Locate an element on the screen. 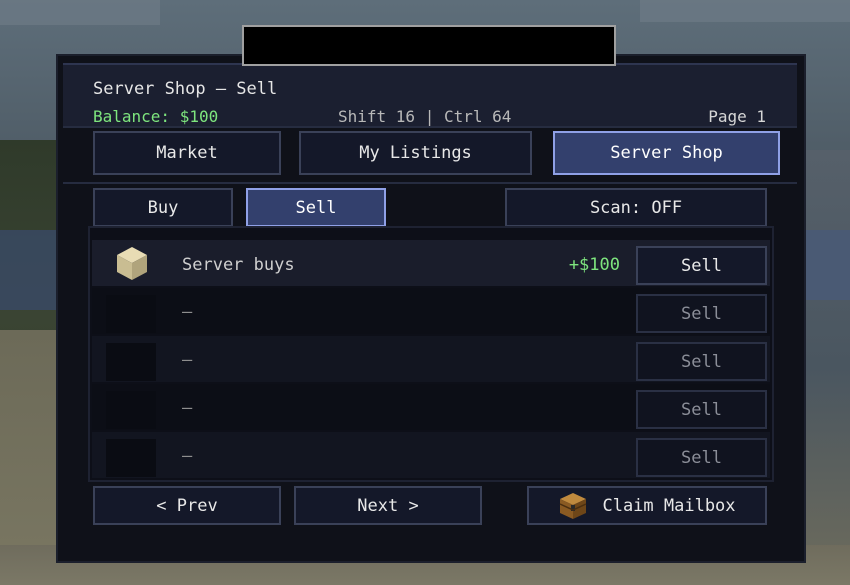  tab-market: Market is located at coordinates (187, 153).